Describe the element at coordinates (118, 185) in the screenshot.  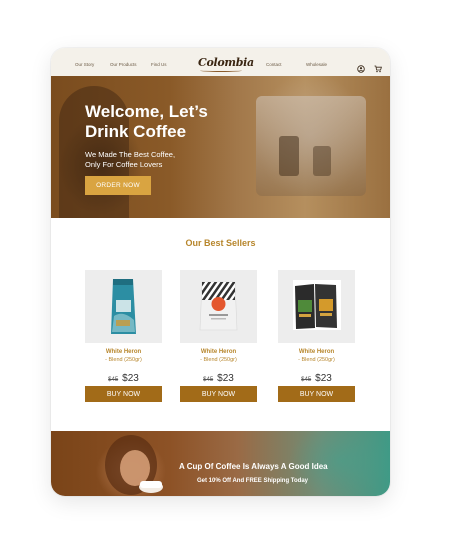
I see `order-now-button: ORDER NOW` at that location.